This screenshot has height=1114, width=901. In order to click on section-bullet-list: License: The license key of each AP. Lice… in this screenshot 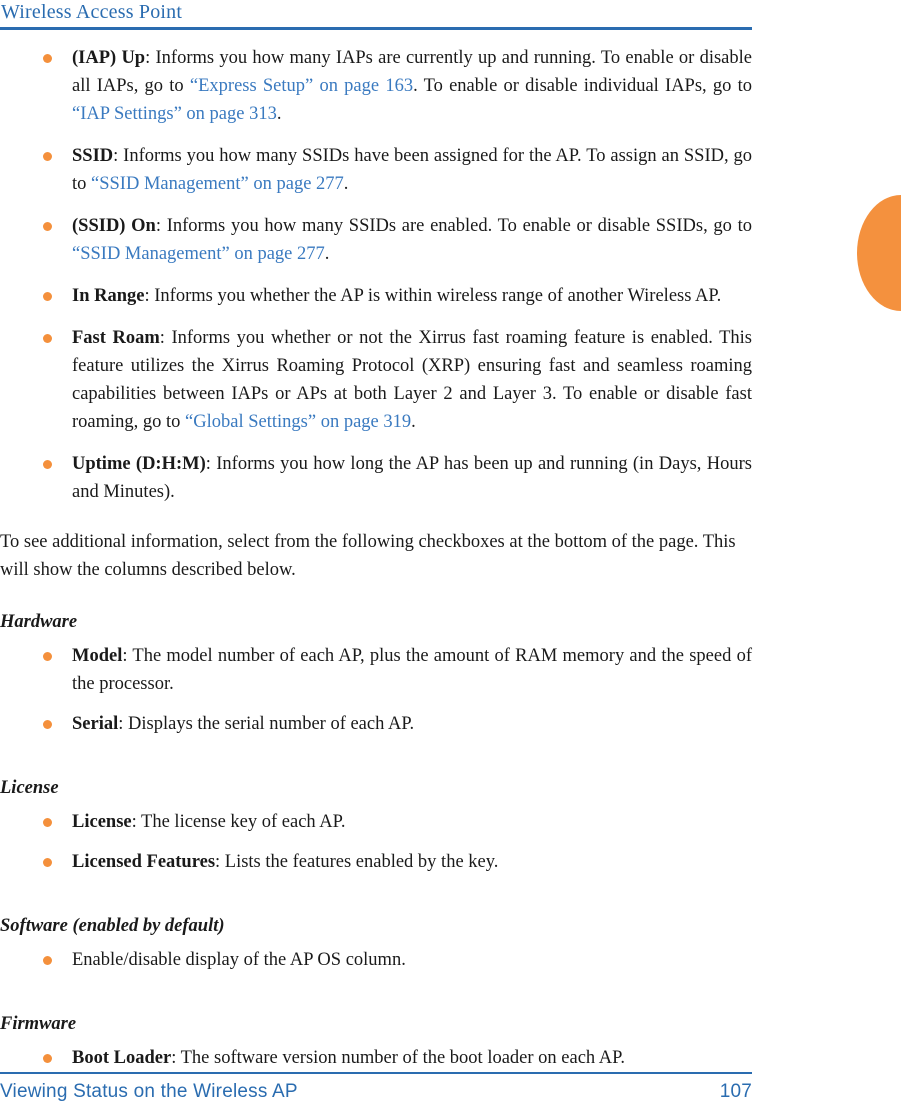, I will do `click(376, 842)`.